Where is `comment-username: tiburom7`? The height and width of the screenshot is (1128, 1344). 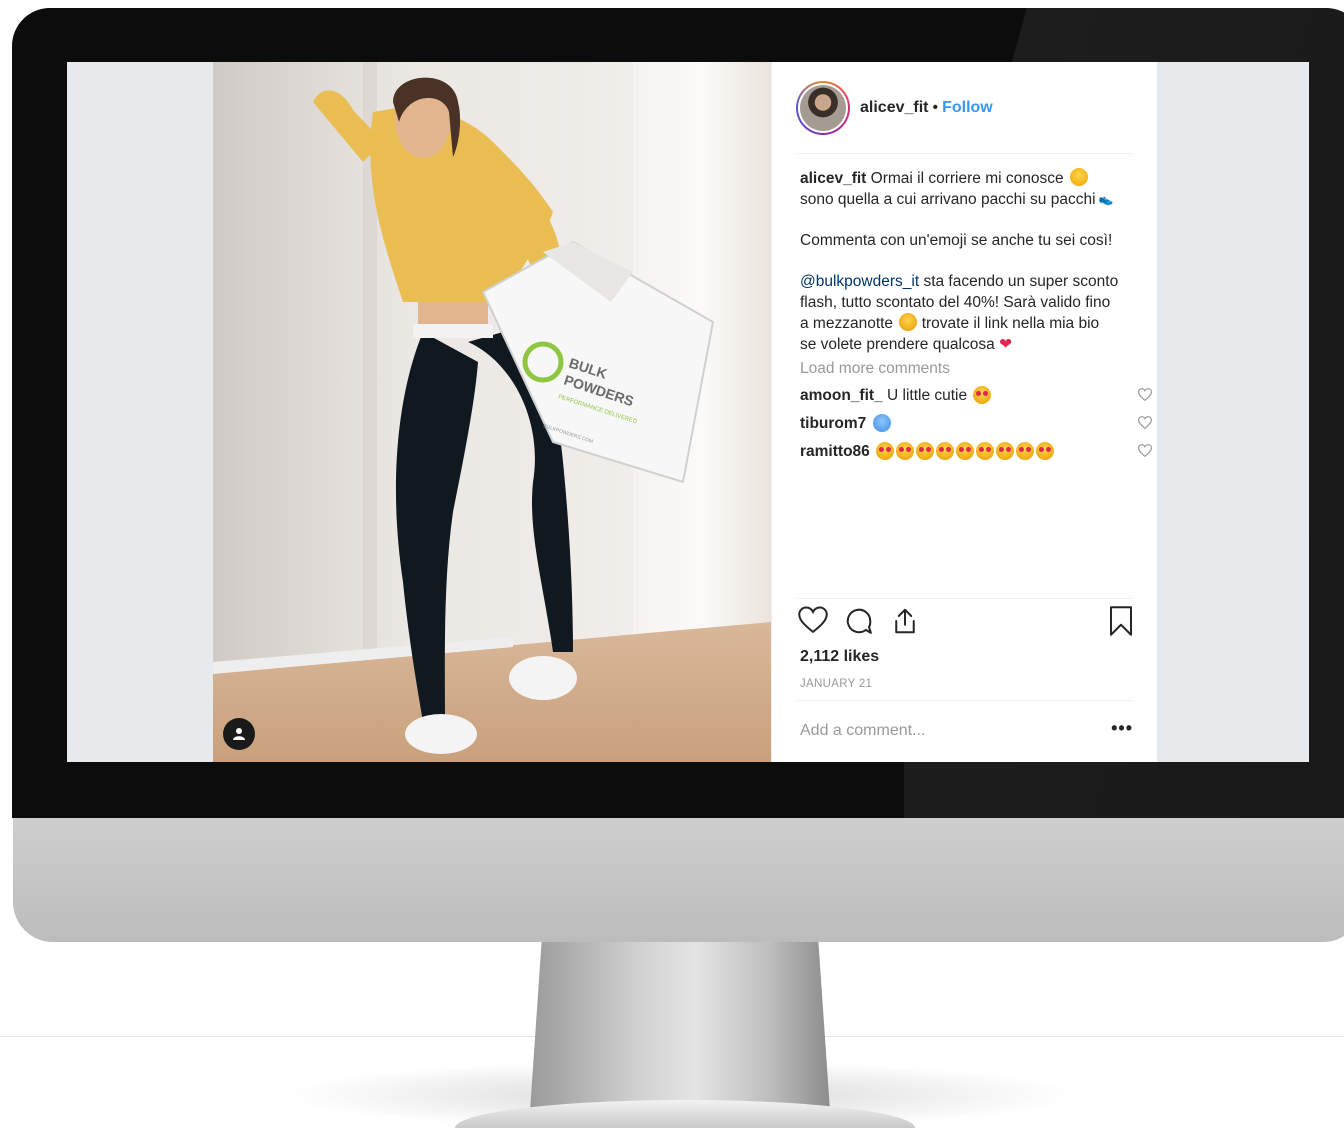 comment-username: tiburom7 is located at coordinates (833, 423).